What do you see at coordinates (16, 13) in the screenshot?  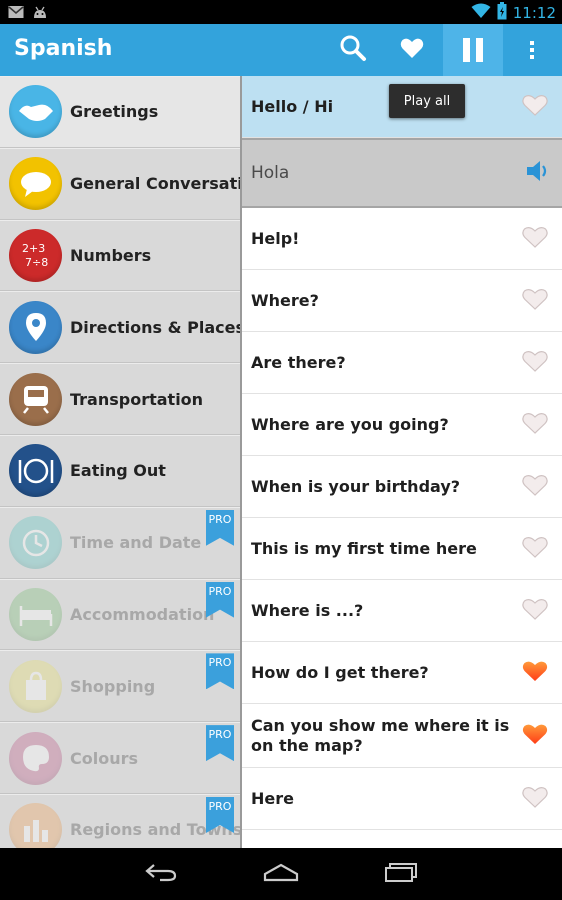 I see `gmail-notification-icon` at bounding box center [16, 13].